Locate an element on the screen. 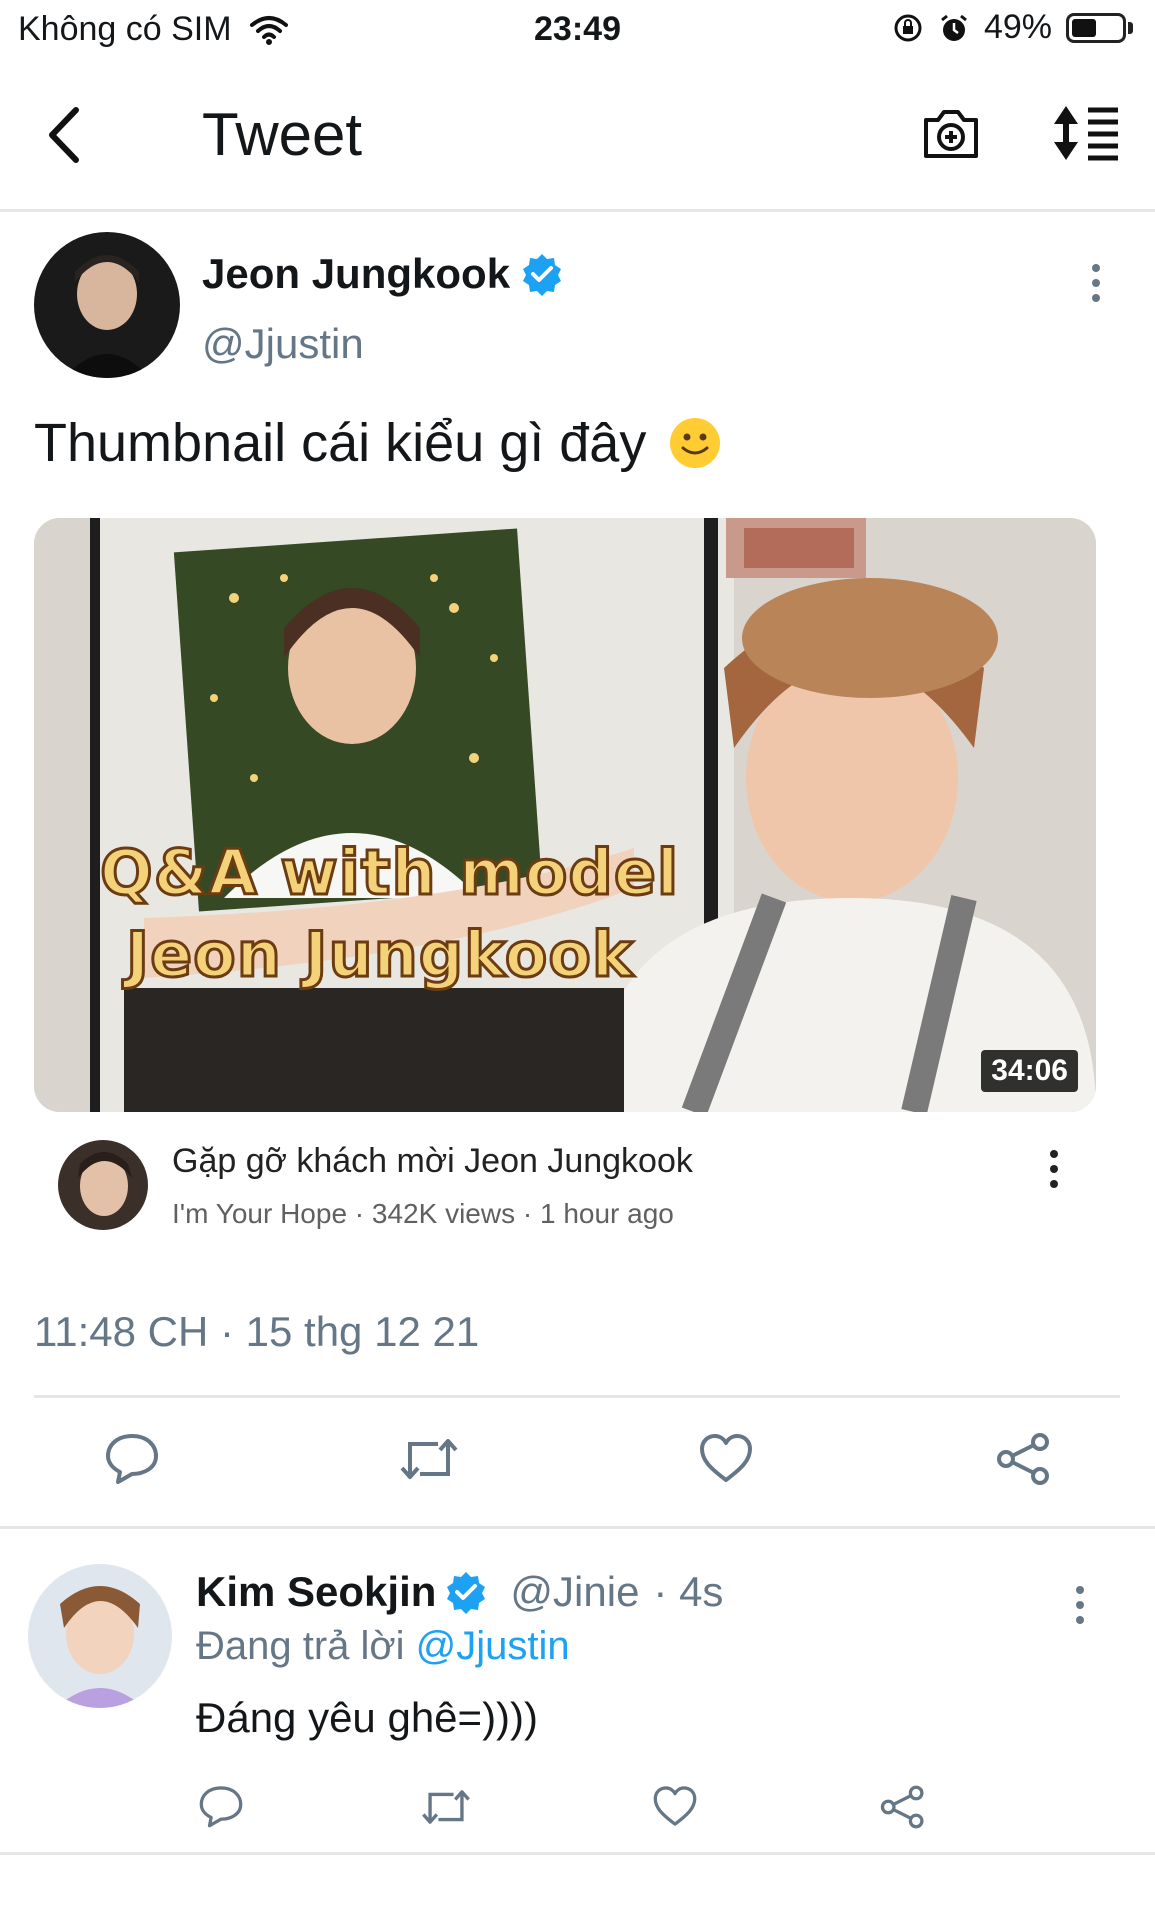 This screenshot has width=1155, height=1920. slightly-smiling-face-icon is located at coordinates (695, 443).